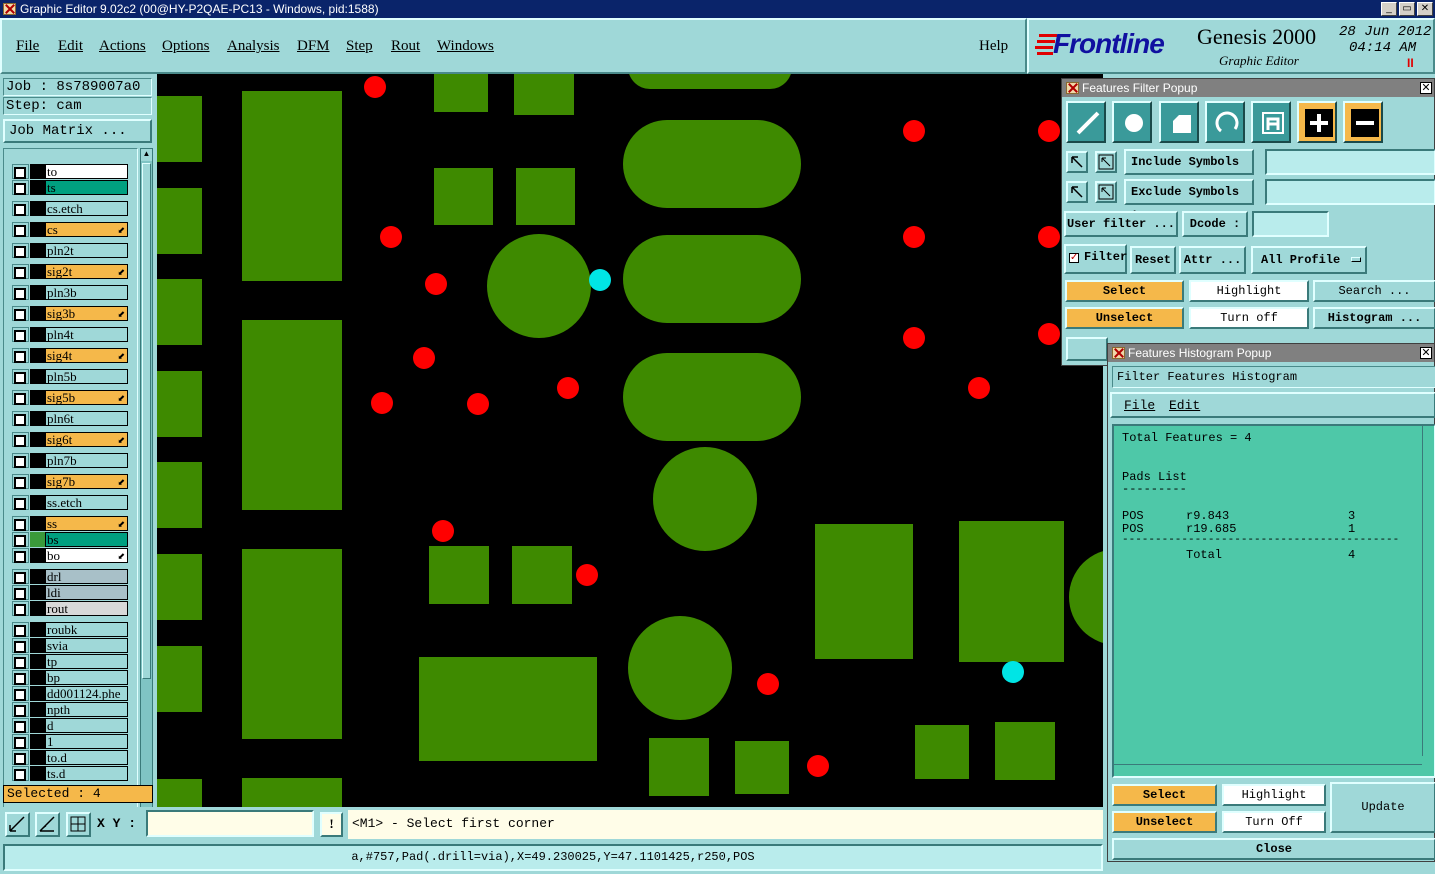 The height and width of the screenshot is (874, 1435). Describe the element at coordinates (331, 824) in the screenshot. I see `alert-icon: !` at that location.